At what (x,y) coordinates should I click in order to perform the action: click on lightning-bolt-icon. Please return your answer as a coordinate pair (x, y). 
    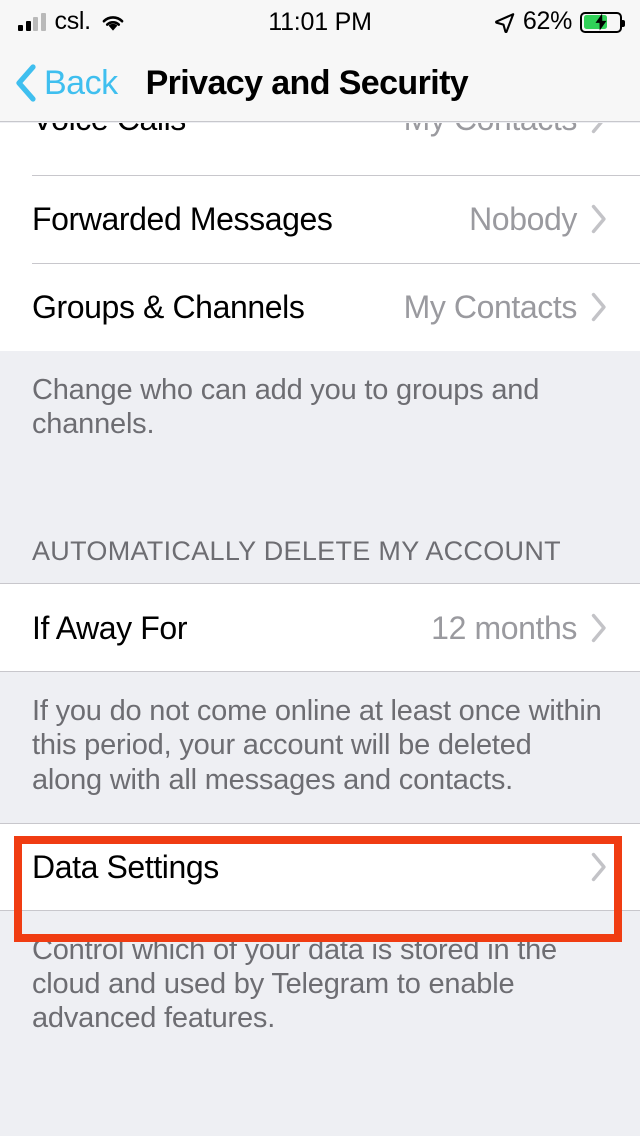
    Looking at the image, I should click on (601, 22).